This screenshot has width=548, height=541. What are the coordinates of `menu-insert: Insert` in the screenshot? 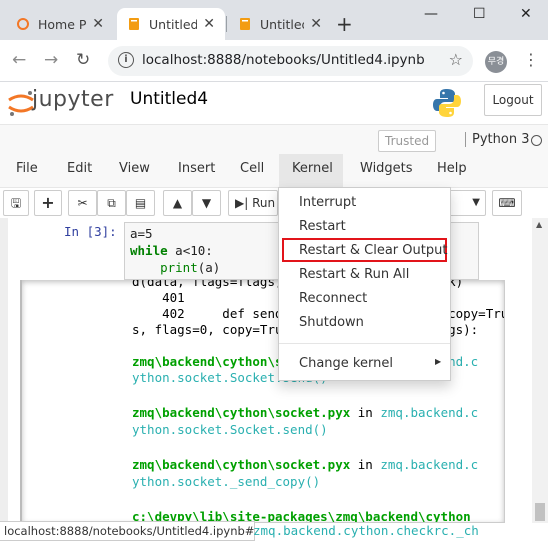 It's located at (196, 168).